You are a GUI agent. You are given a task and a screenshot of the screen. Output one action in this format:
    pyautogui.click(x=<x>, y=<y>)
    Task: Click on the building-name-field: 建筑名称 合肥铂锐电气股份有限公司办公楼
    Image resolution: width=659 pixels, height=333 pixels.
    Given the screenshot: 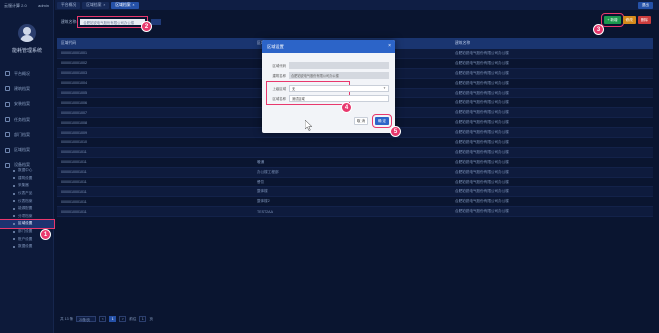 What is the action you would take?
    pyautogui.click(x=327, y=75)
    